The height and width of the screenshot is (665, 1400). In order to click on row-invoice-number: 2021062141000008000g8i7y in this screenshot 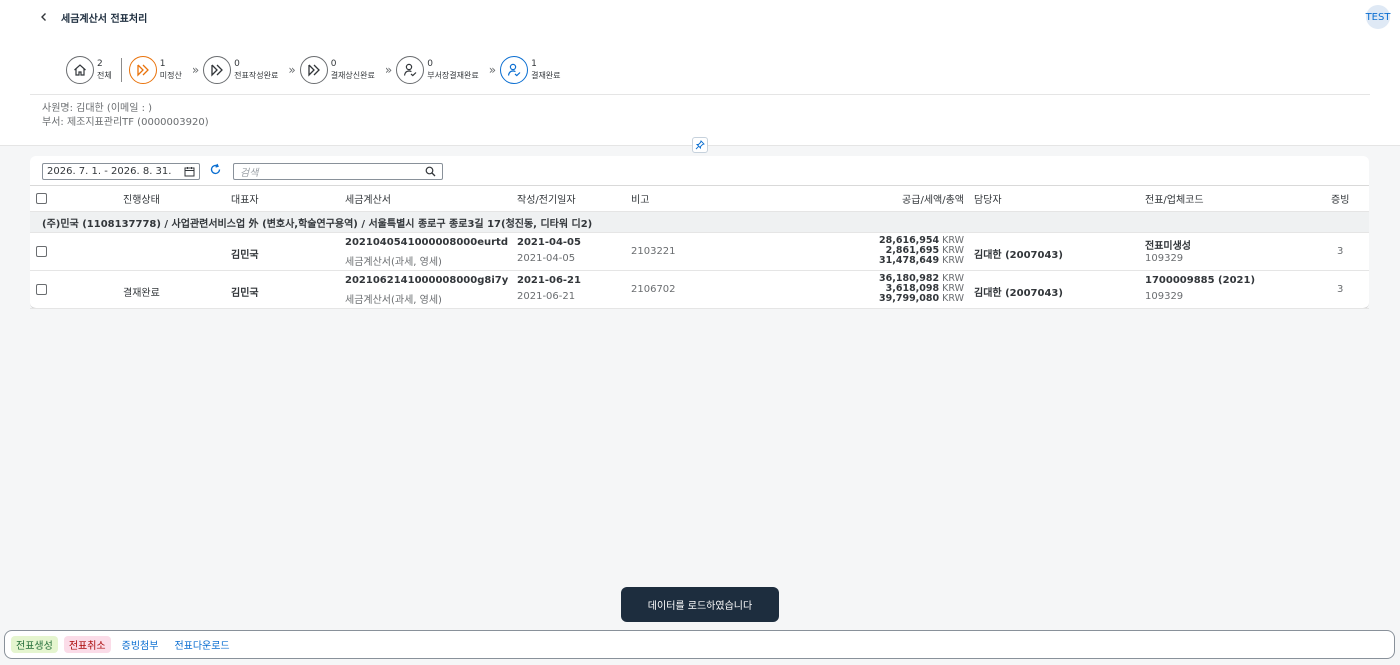, I will do `click(426, 280)`.